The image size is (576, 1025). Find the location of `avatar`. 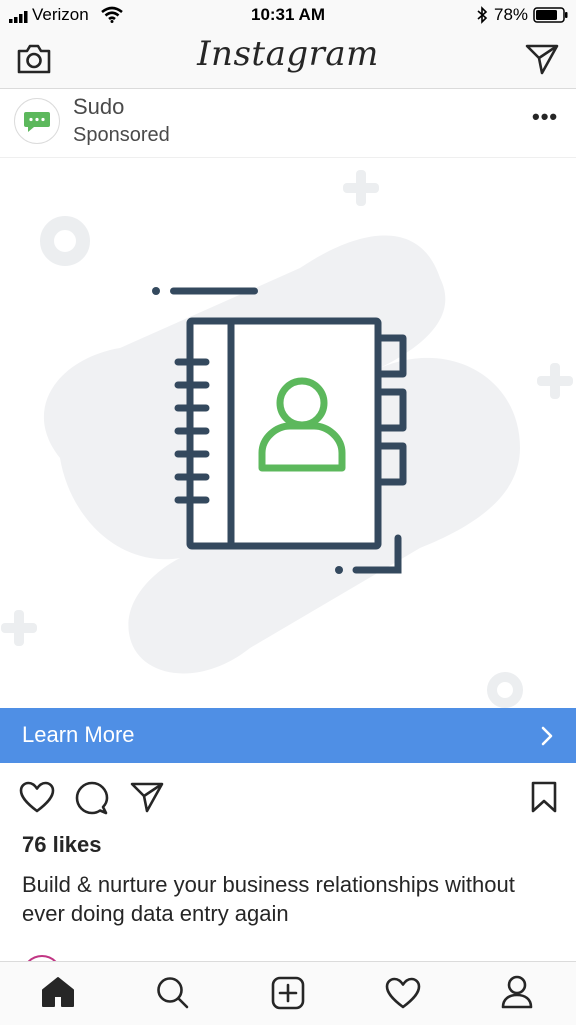

avatar is located at coordinates (37, 121).